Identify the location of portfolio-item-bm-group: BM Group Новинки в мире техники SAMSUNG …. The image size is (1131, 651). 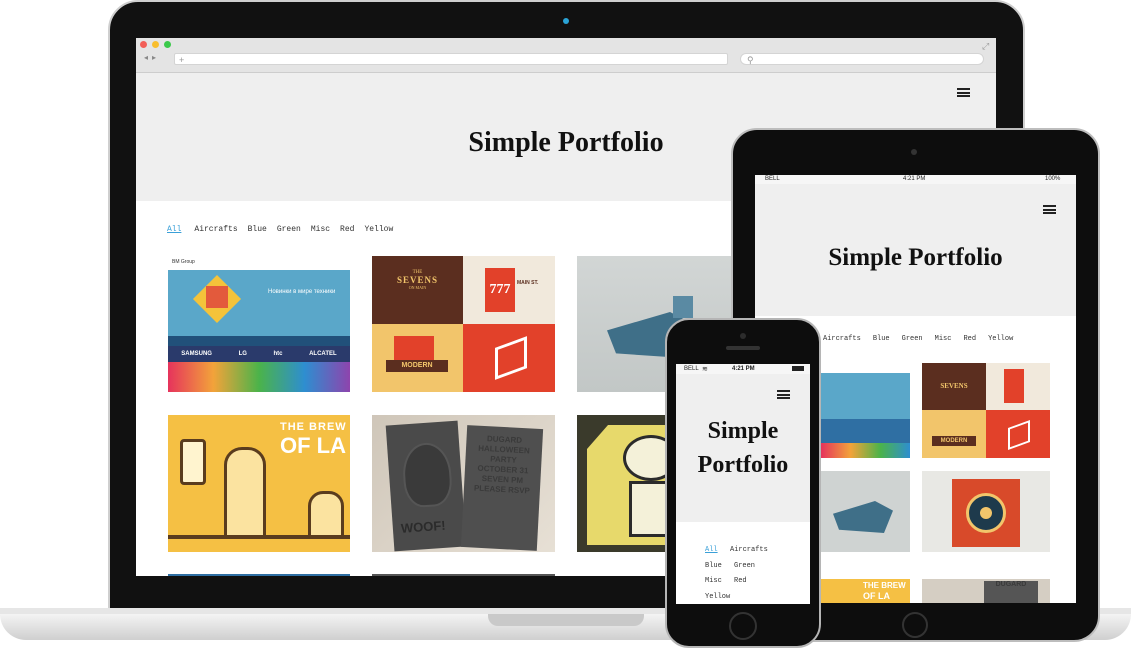
(259, 324).